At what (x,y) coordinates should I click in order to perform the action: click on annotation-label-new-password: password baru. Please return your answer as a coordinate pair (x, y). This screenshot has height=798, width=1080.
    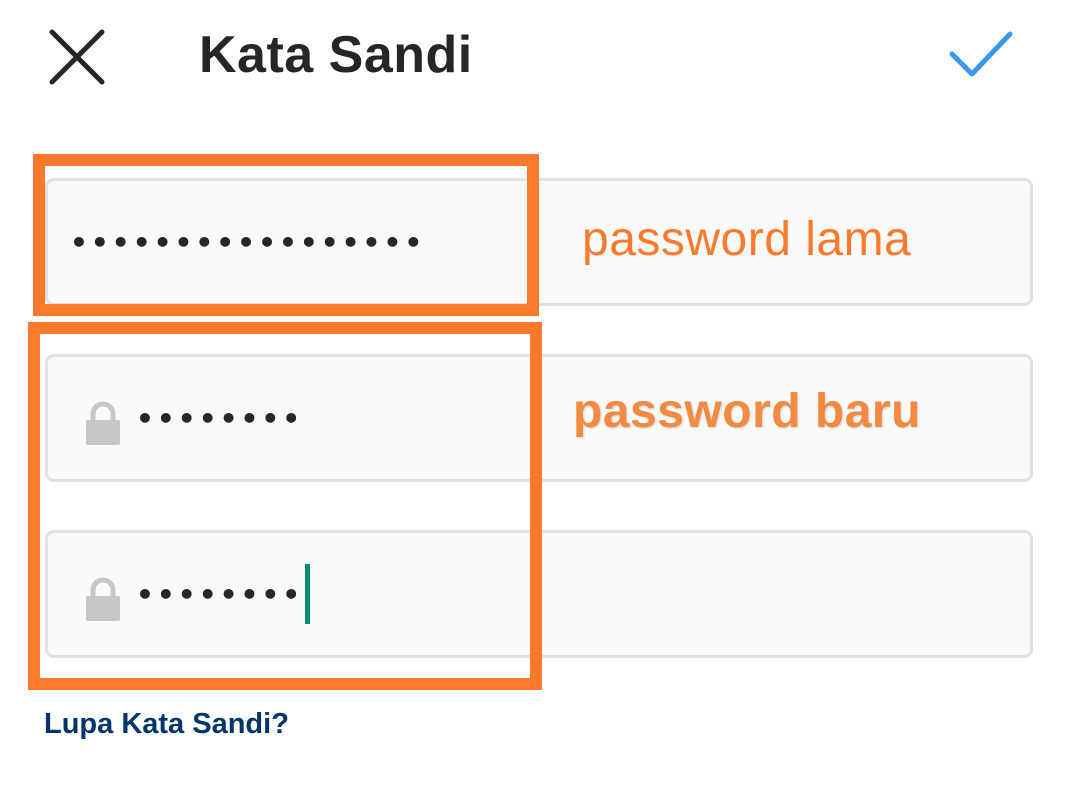
    Looking at the image, I should click on (747, 411).